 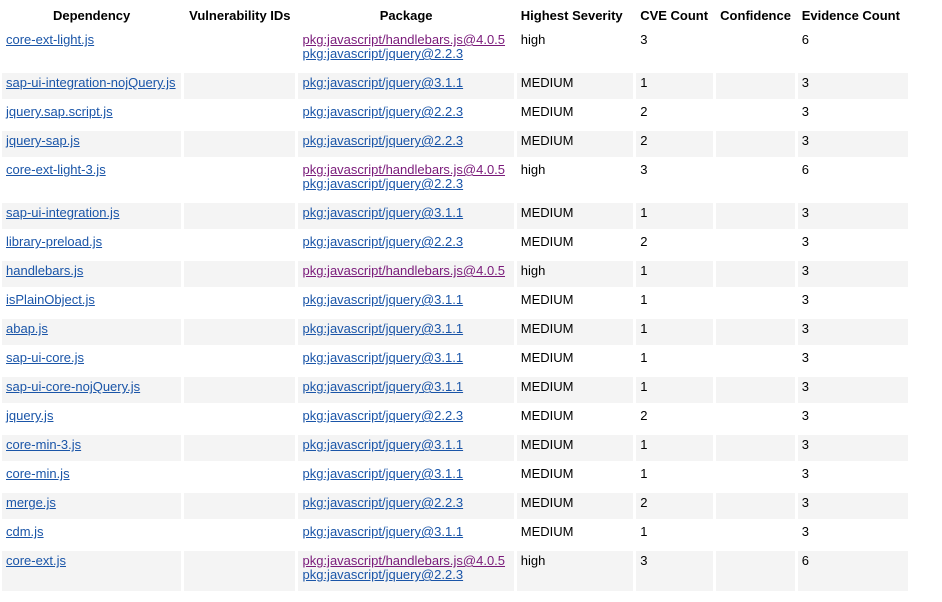 I want to click on cell-dependency: isPlainObject.js, so click(x=92, y=303).